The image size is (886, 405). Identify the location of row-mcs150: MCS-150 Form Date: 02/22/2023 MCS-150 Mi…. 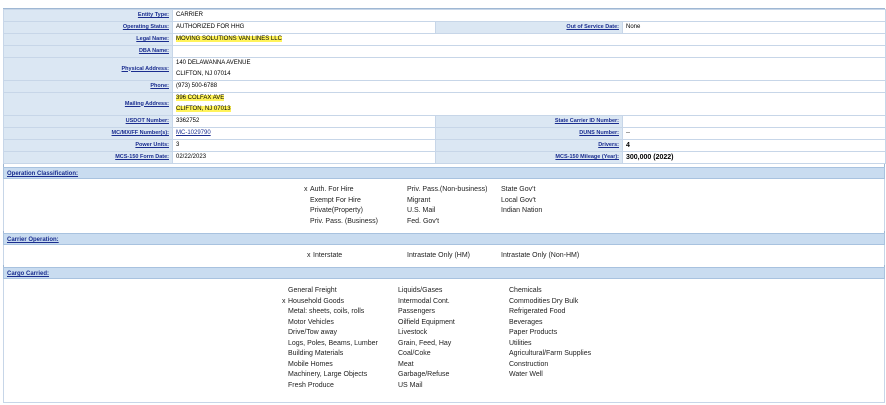
(444, 157).